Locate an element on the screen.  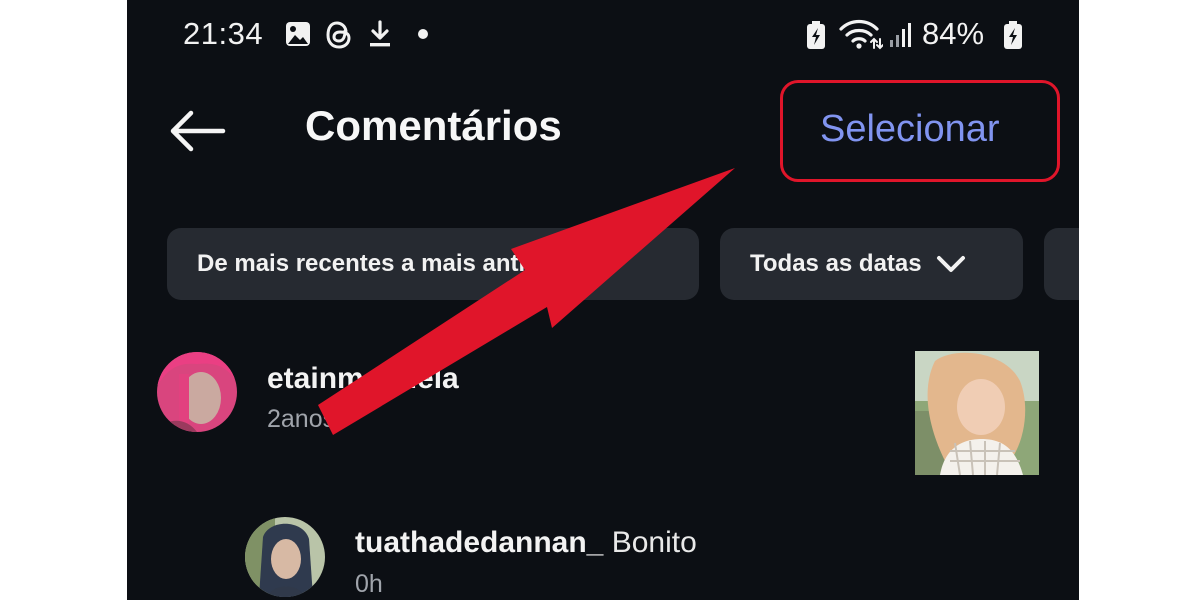
status-time: 21:34 is located at coordinates (223, 33).